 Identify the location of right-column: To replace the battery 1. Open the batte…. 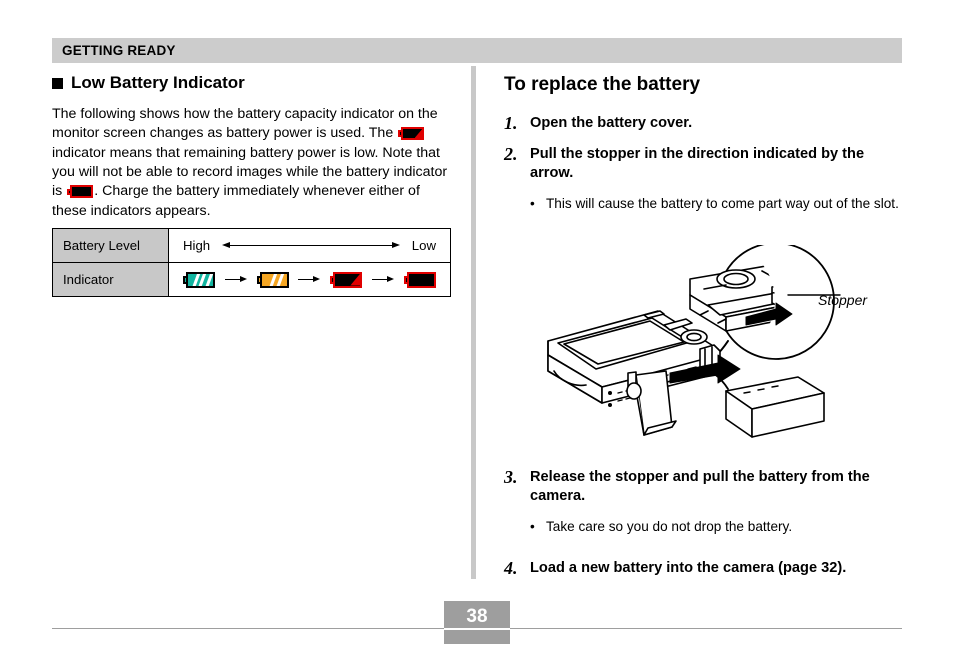
(704, 144).